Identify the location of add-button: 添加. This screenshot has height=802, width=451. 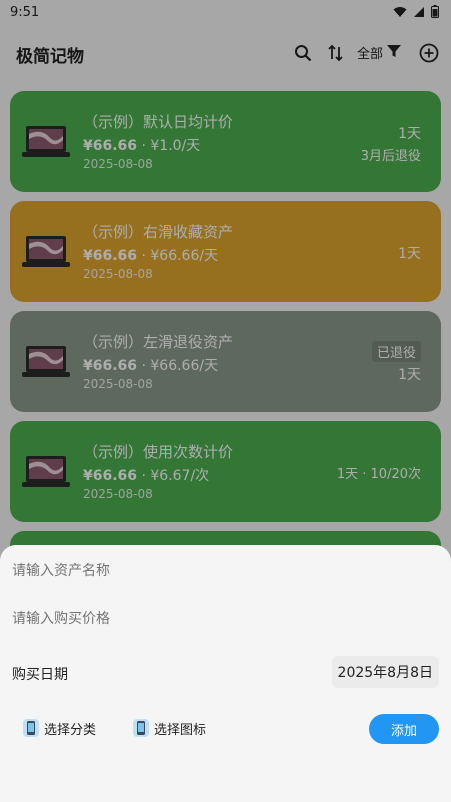
(404, 729).